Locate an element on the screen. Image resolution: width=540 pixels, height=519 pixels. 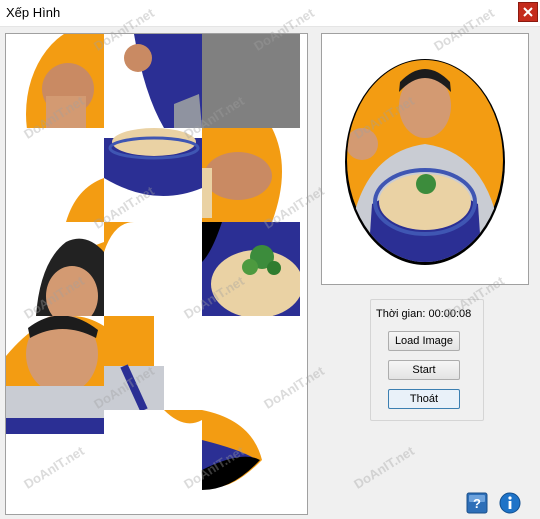
help-button: ? is located at coordinates (477, 503).